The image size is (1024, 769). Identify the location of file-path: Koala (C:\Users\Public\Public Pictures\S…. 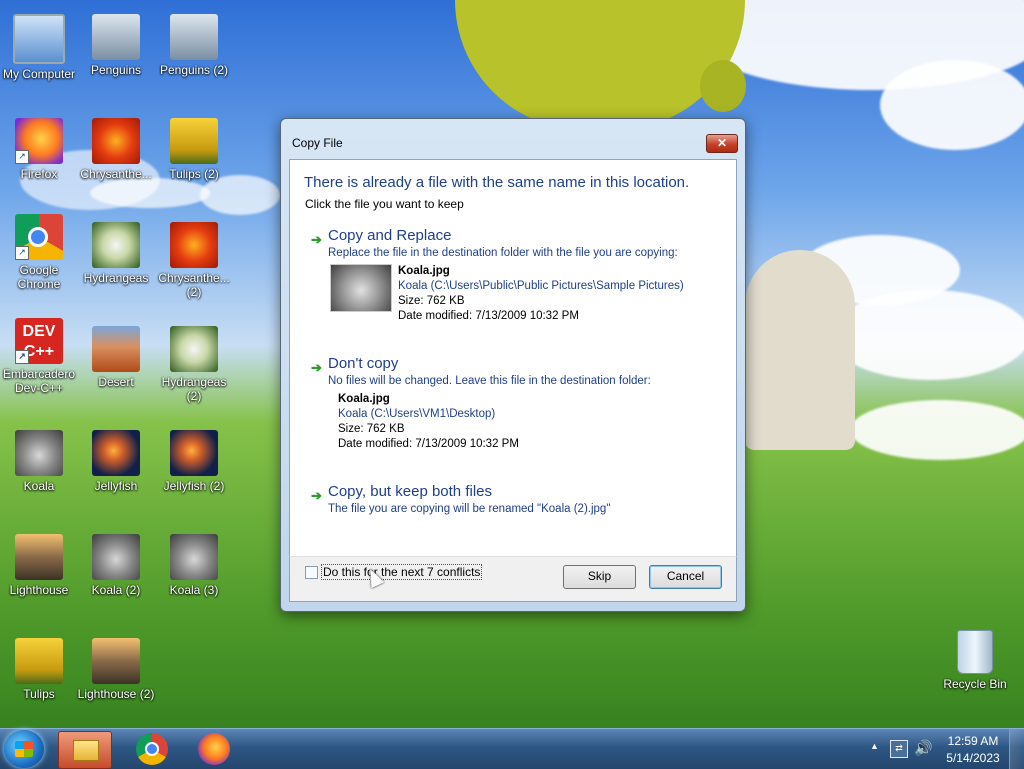
(541, 286).